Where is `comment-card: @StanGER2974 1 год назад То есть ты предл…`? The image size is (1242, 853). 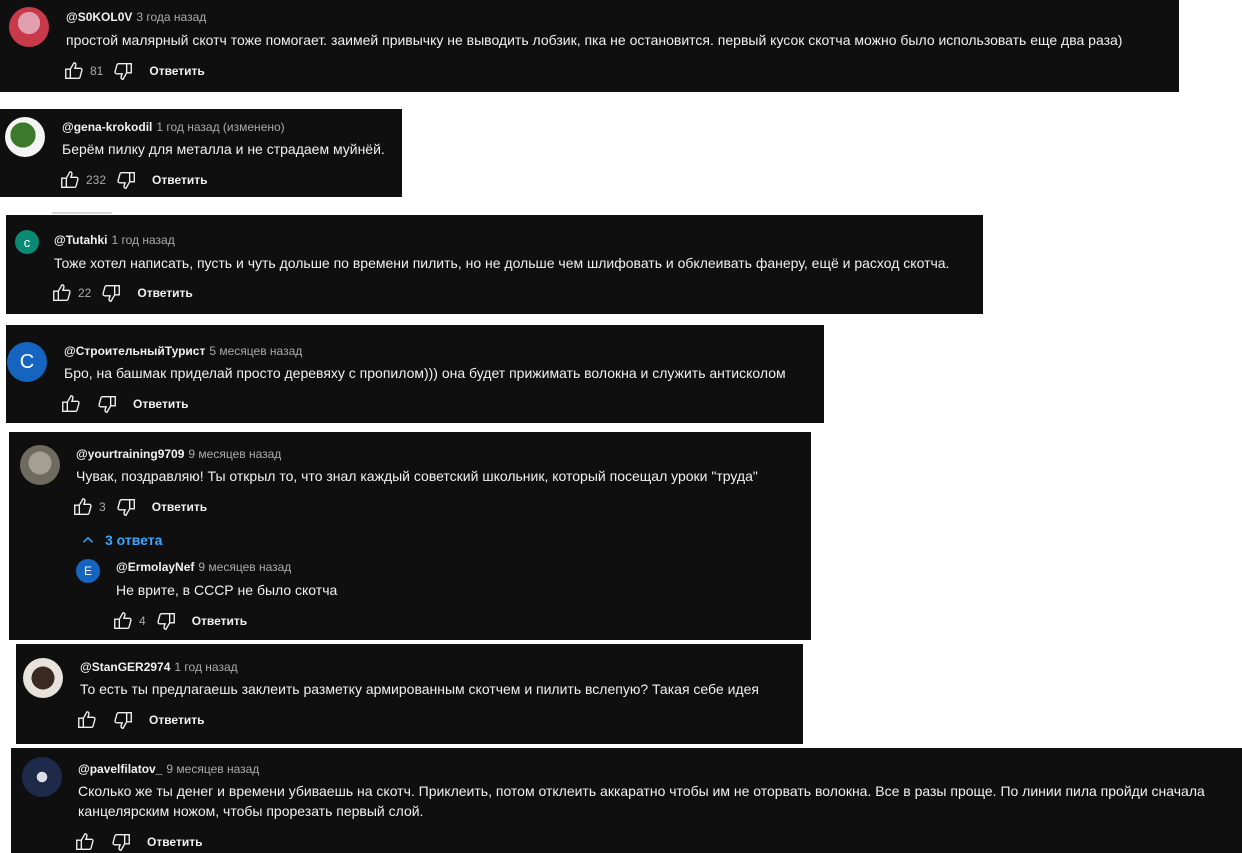
comment-card: @StanGER2974 1 год назад То есть ты предл… is located at coordinates (409, 694).